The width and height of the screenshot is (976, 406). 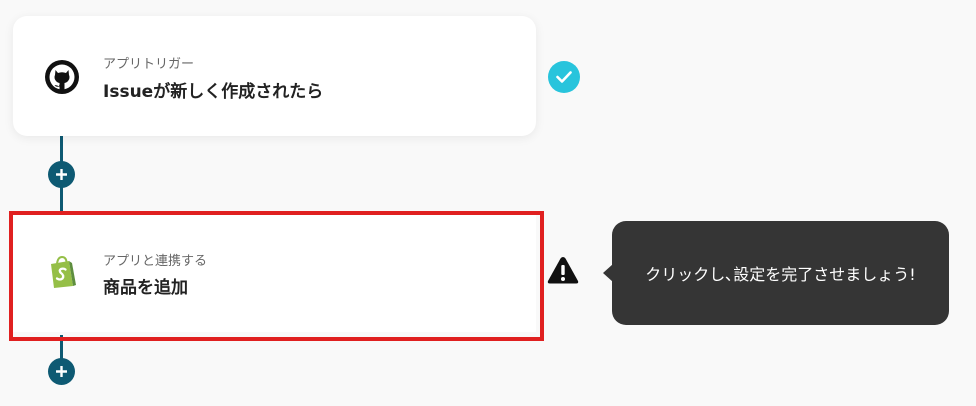 I want to click on step-title: Issueが新しく作成されたら, so click(x=213, y=92).